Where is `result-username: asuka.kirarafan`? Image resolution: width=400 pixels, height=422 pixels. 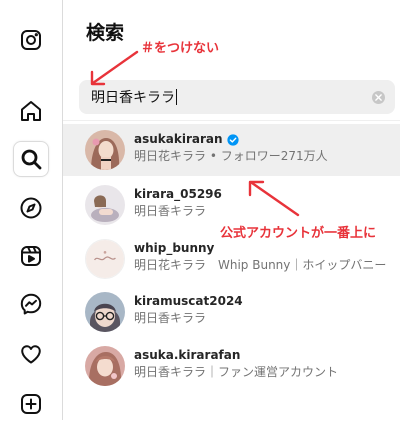 result-username: asuka.kirarafan is located at coordinates (187, 355).